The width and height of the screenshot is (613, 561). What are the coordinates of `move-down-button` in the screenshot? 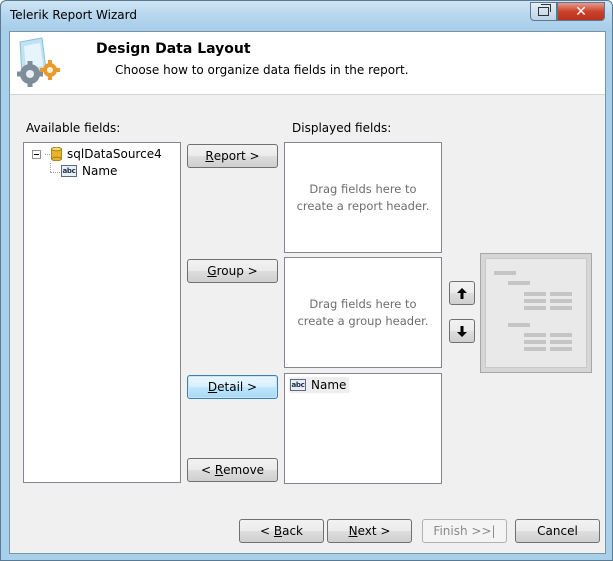 It's located at (462, 331).